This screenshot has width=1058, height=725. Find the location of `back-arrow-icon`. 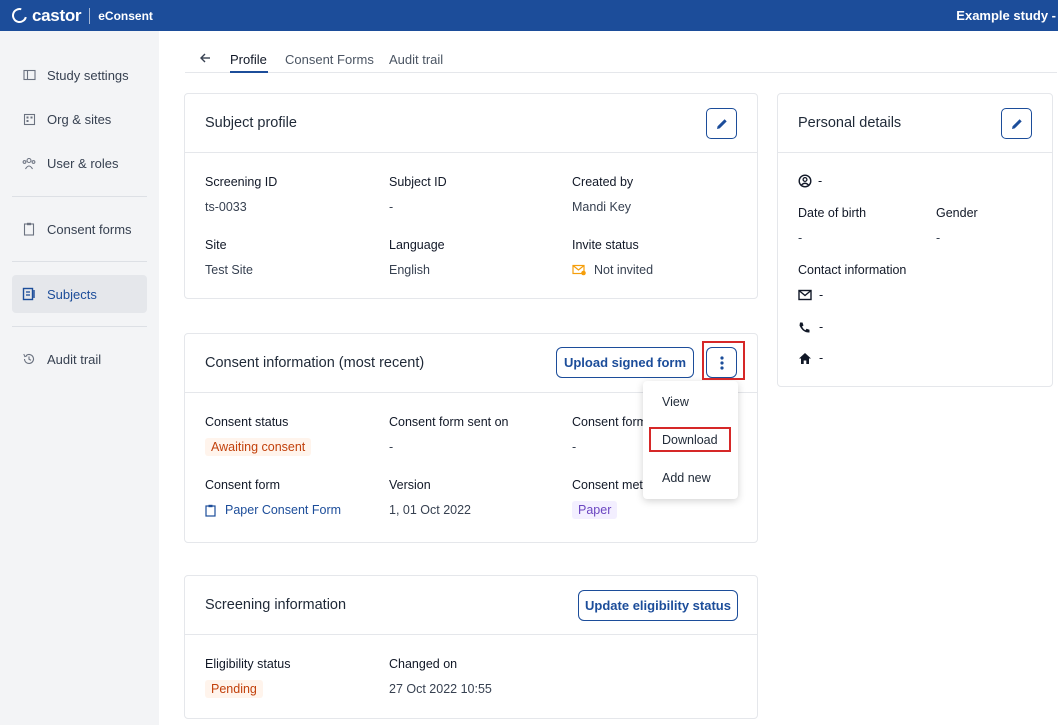

back-arrow-icon is located at coordinates (206, 59).